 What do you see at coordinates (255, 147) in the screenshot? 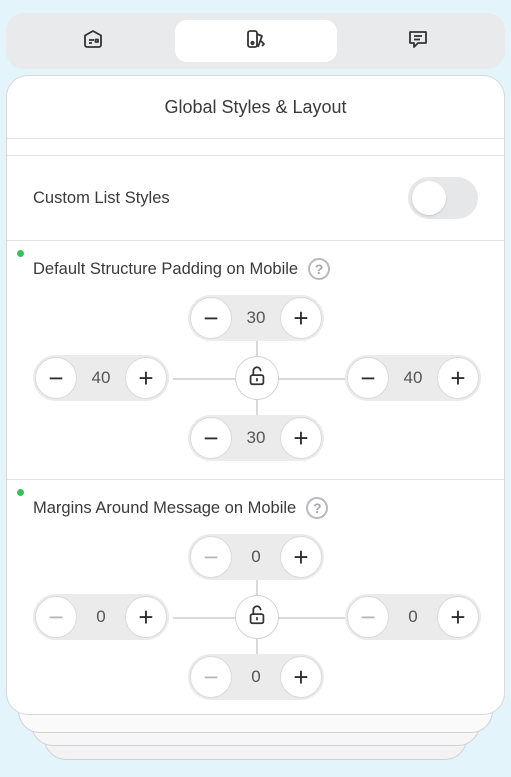
I see `divider` at bounding box center [255, 147].